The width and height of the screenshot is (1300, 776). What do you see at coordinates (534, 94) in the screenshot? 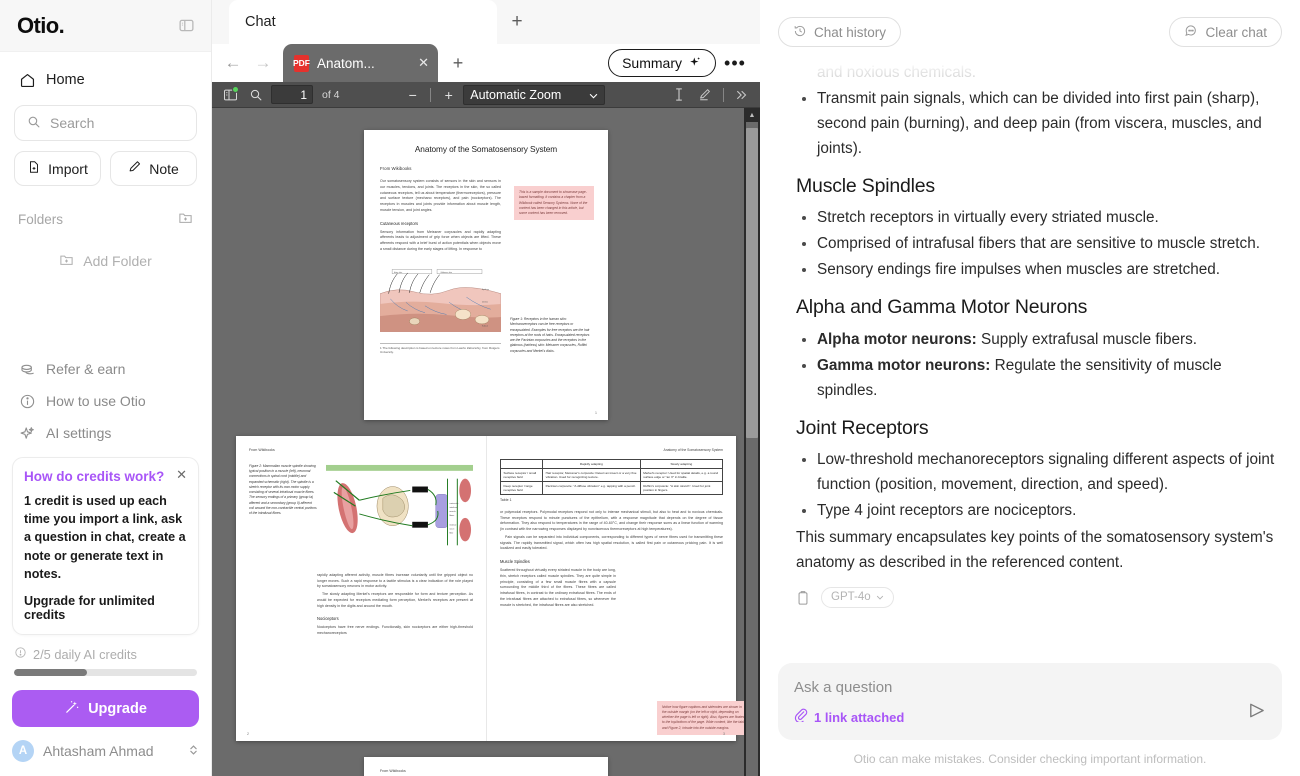
I see `zoom-level-select: Automatic Zoom` at bounding box center [534, 94].